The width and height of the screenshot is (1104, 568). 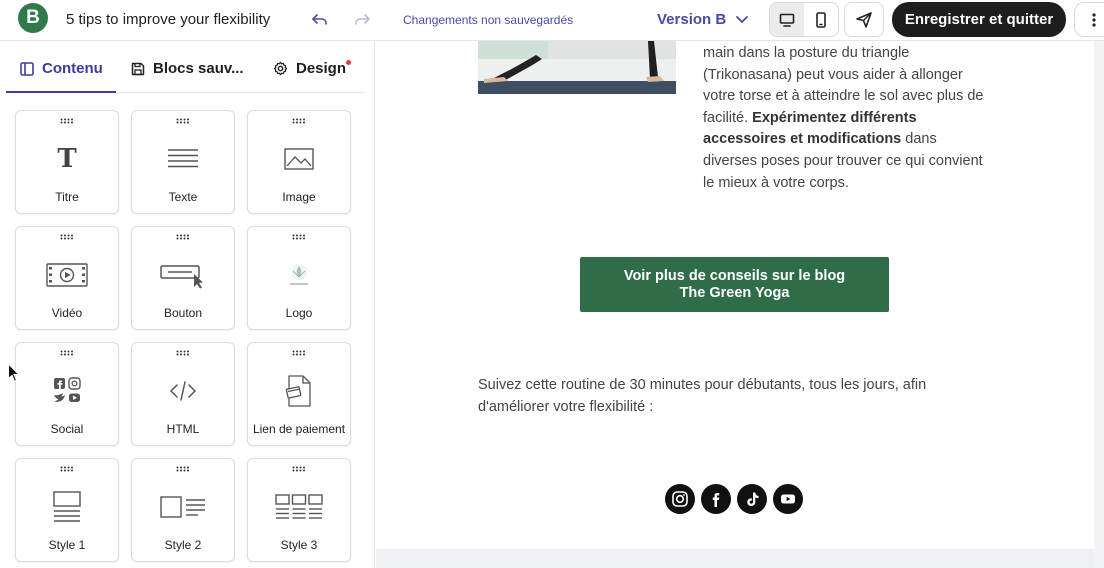 I want to click on block-html: HTML, so click(x=183, y=394).